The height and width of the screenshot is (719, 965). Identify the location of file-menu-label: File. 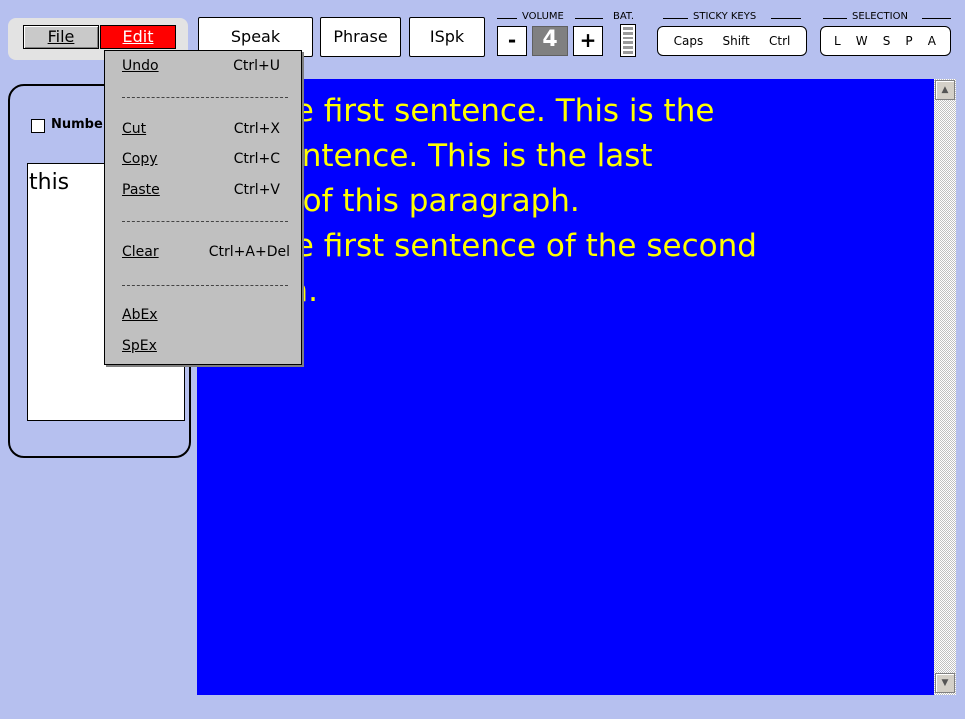
(61, 36).